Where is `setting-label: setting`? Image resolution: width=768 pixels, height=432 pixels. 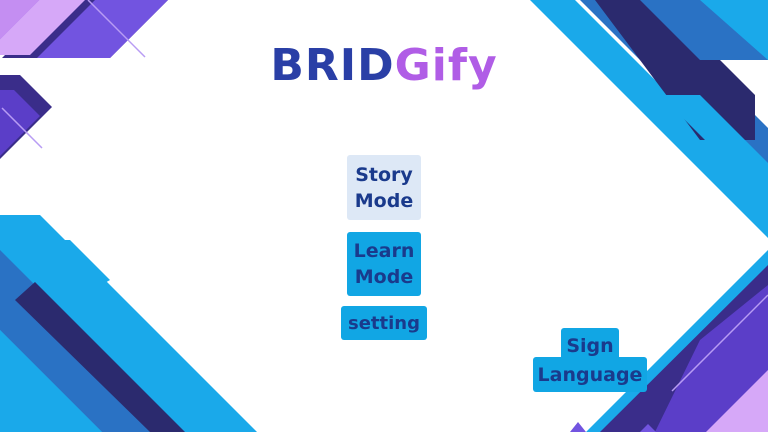 setting-label: setting is located at coordinates (384, 323).